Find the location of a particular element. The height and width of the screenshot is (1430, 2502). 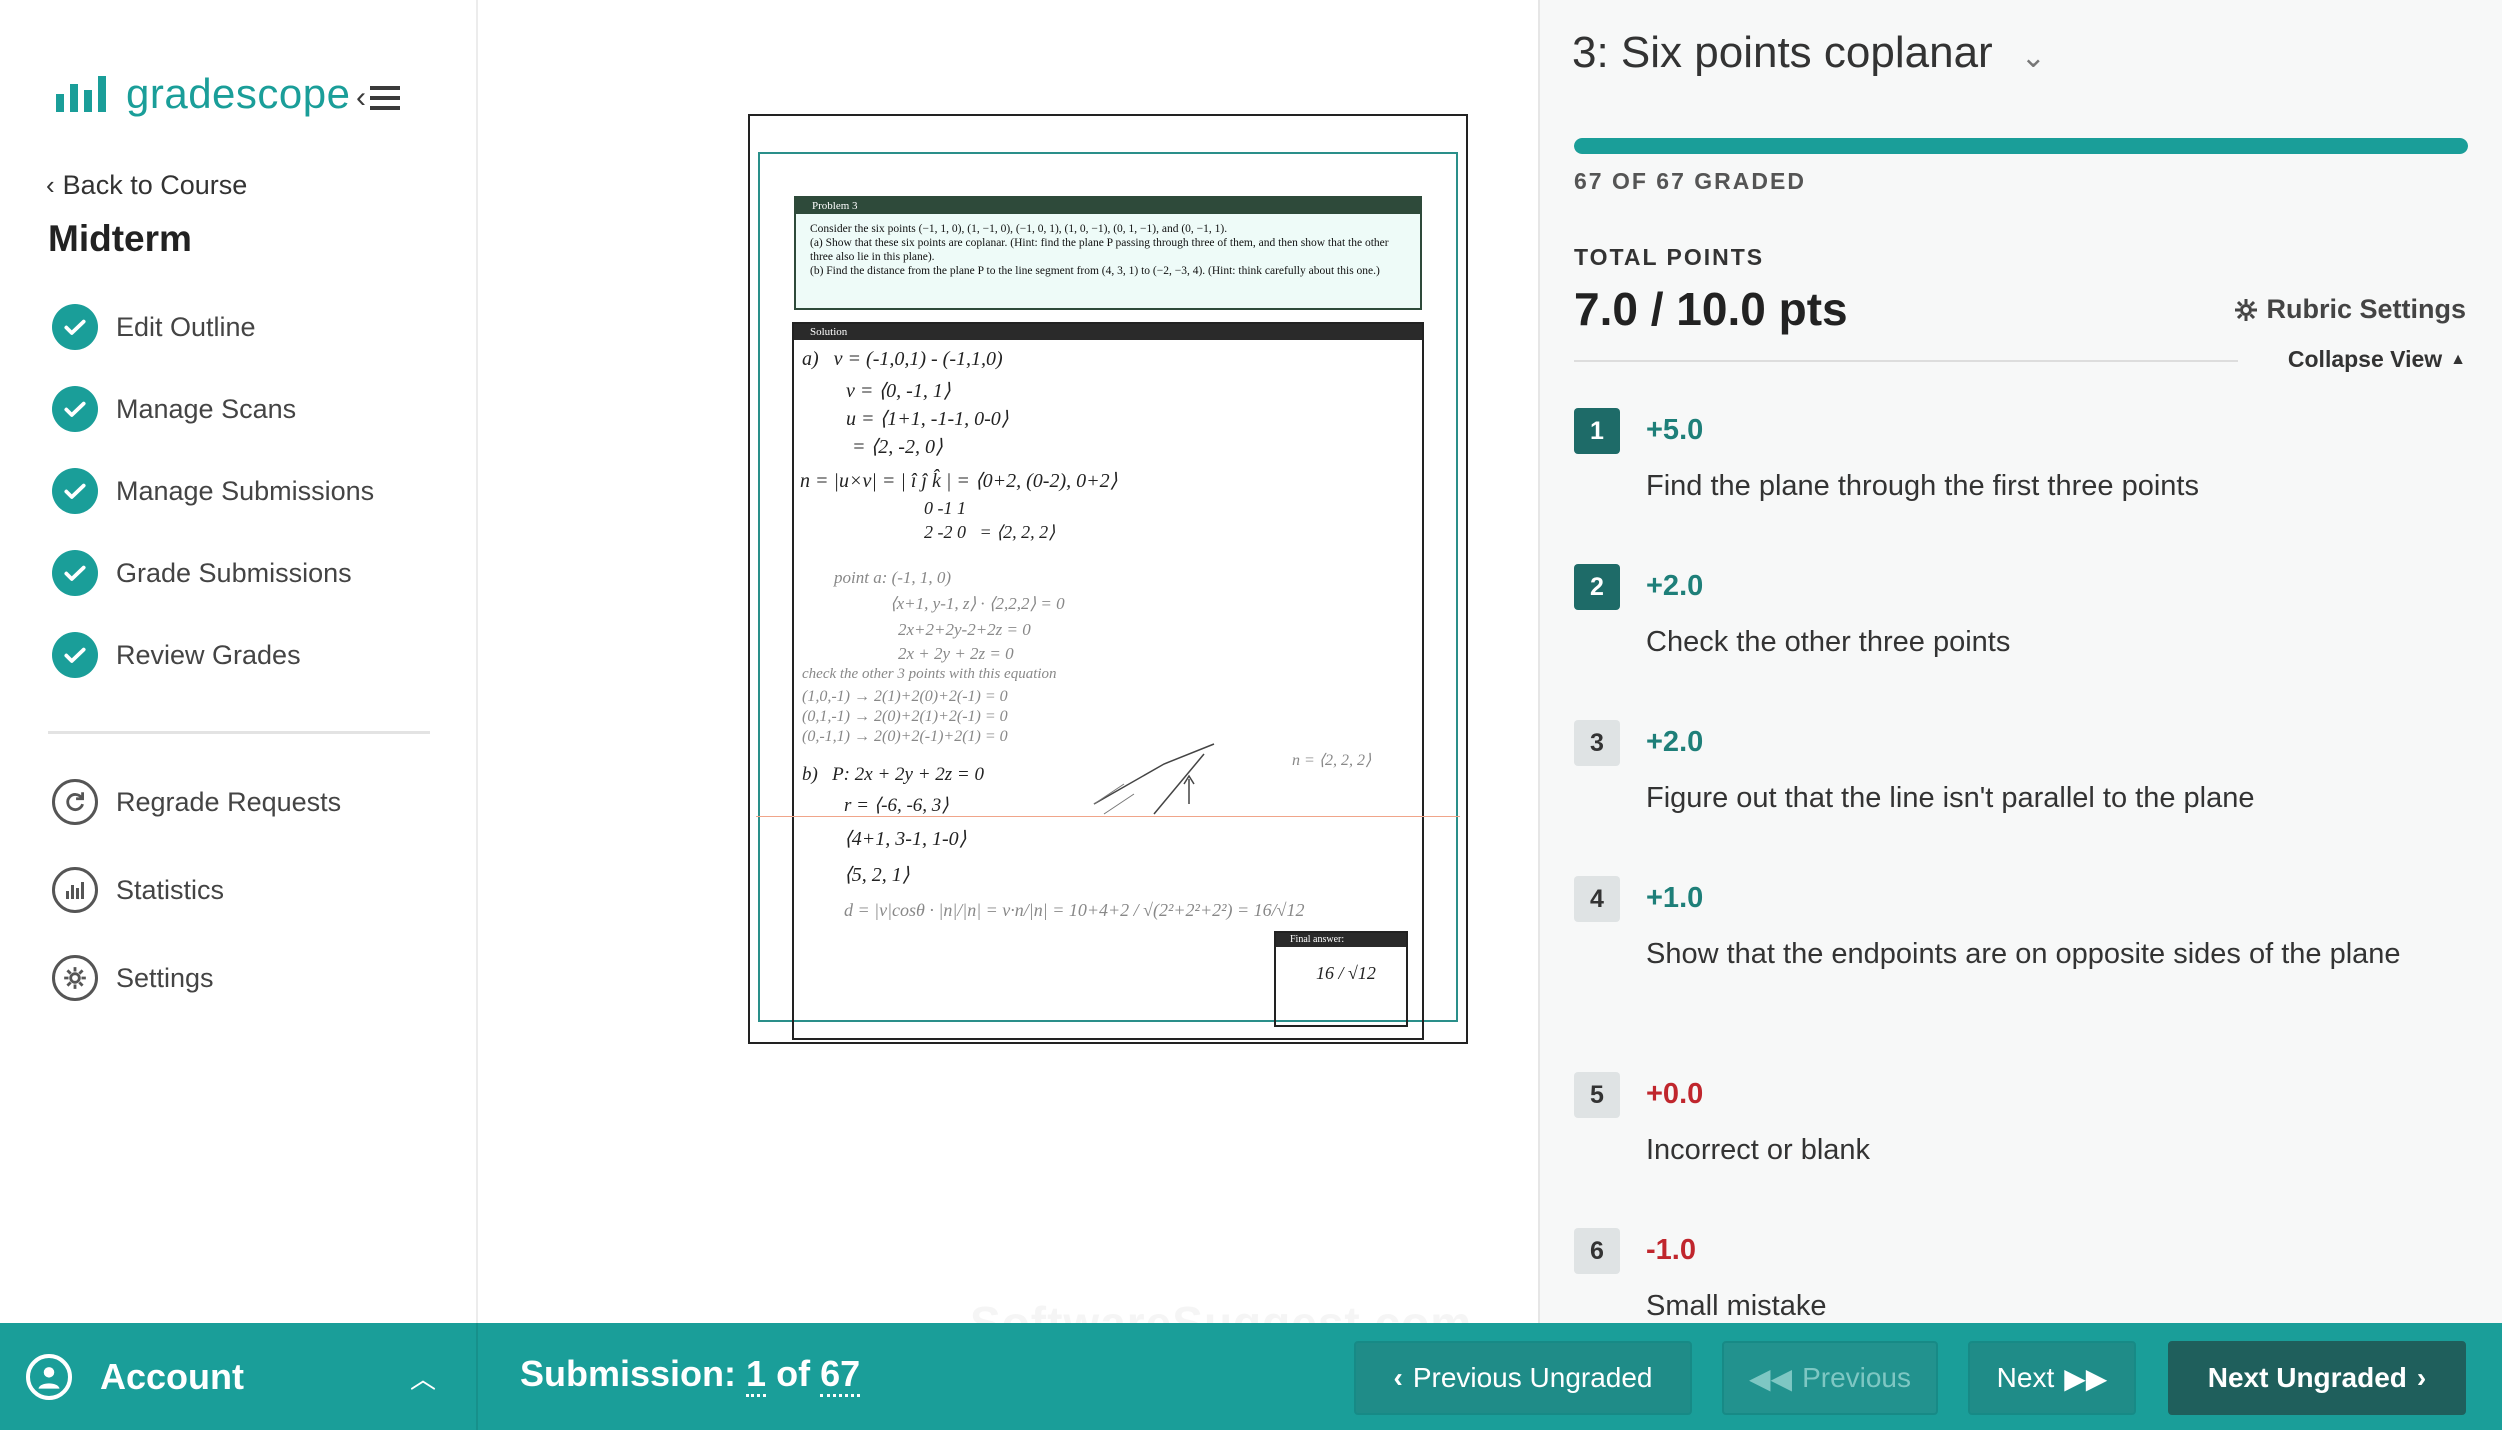

rubric-item-6: 6 -1.0 Small mistake is located at coordinates (2024, 1275).